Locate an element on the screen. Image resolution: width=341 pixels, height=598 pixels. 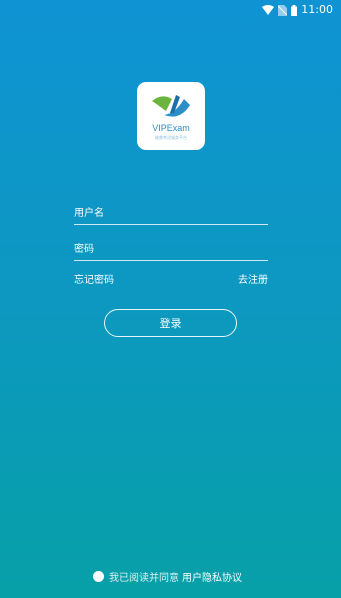
forgot-password-link: 忘记密码 is located at coordinates (94, 278).